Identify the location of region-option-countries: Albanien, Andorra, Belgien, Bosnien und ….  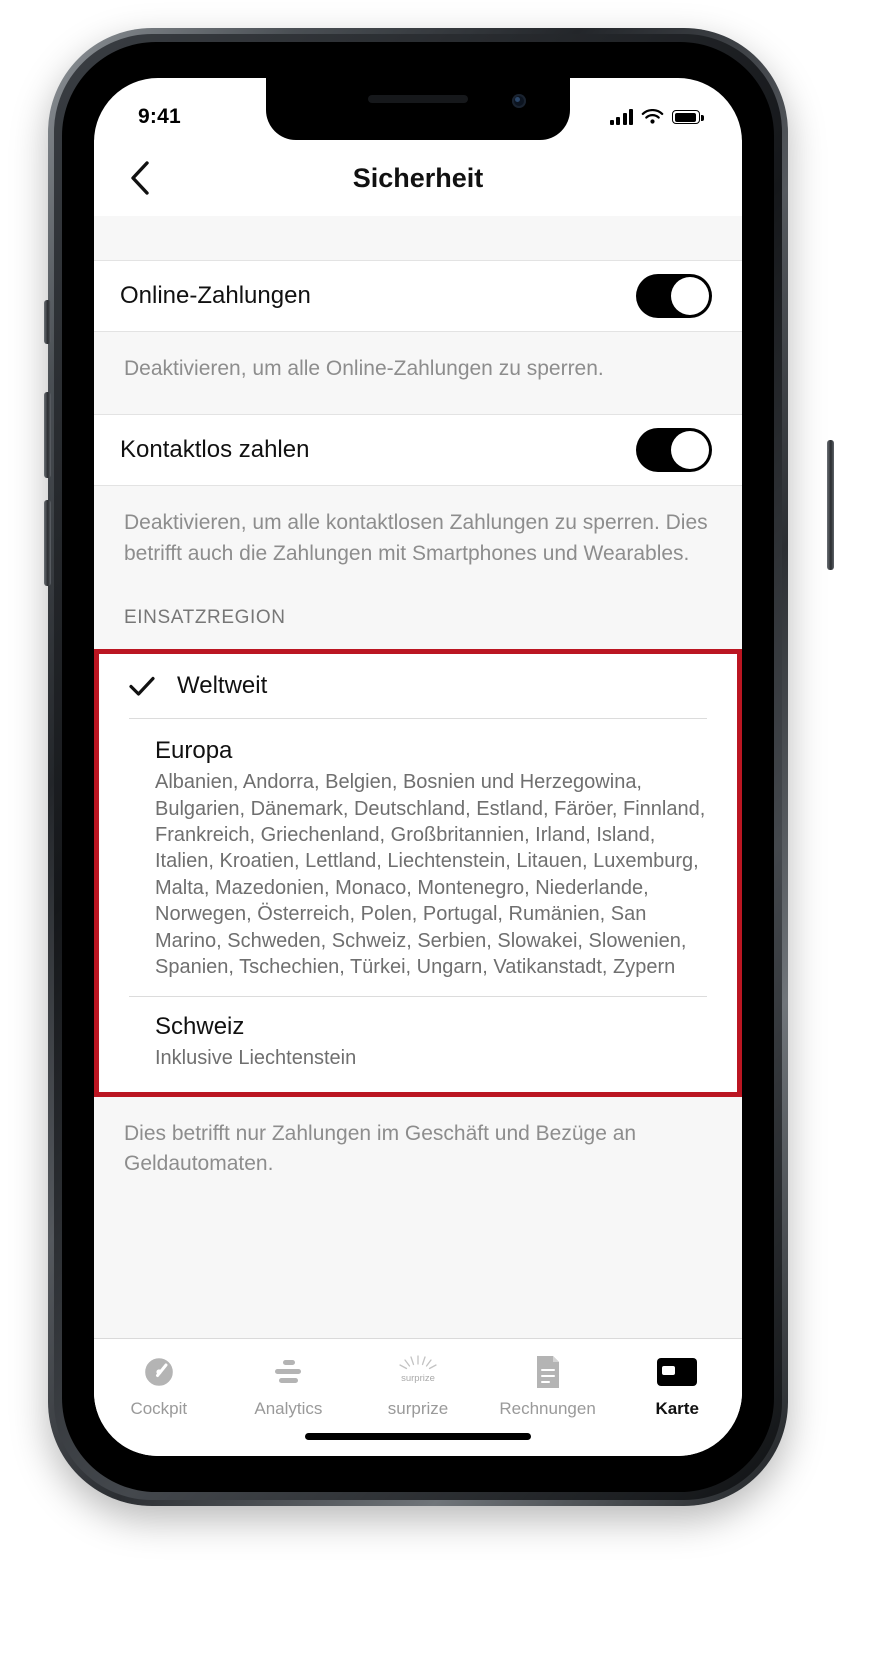
(430, 875).